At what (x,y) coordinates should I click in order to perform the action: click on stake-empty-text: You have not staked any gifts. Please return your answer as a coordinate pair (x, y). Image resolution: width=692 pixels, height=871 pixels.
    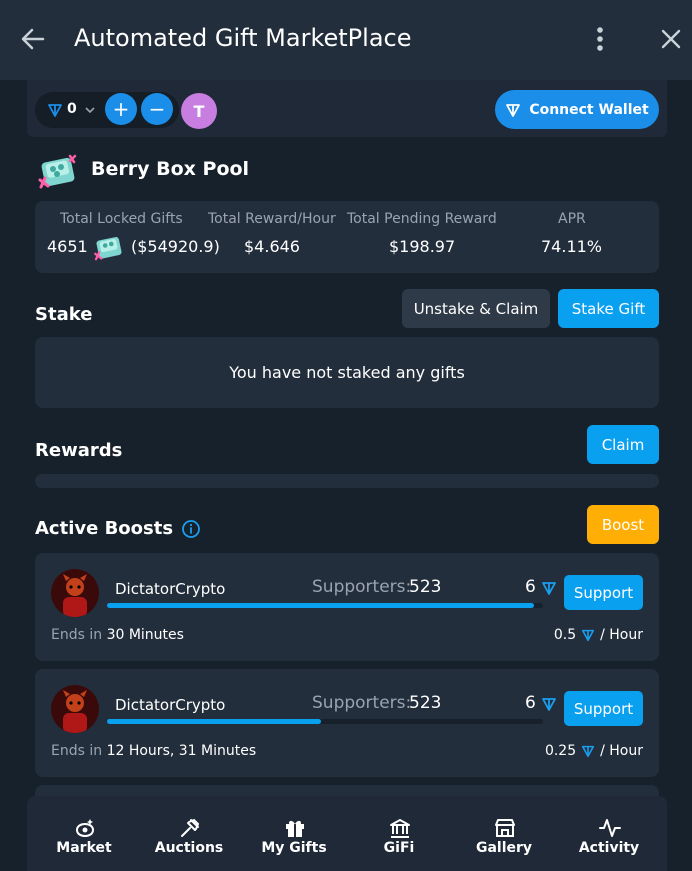
    Looking at the image, I should click on (347, 372).